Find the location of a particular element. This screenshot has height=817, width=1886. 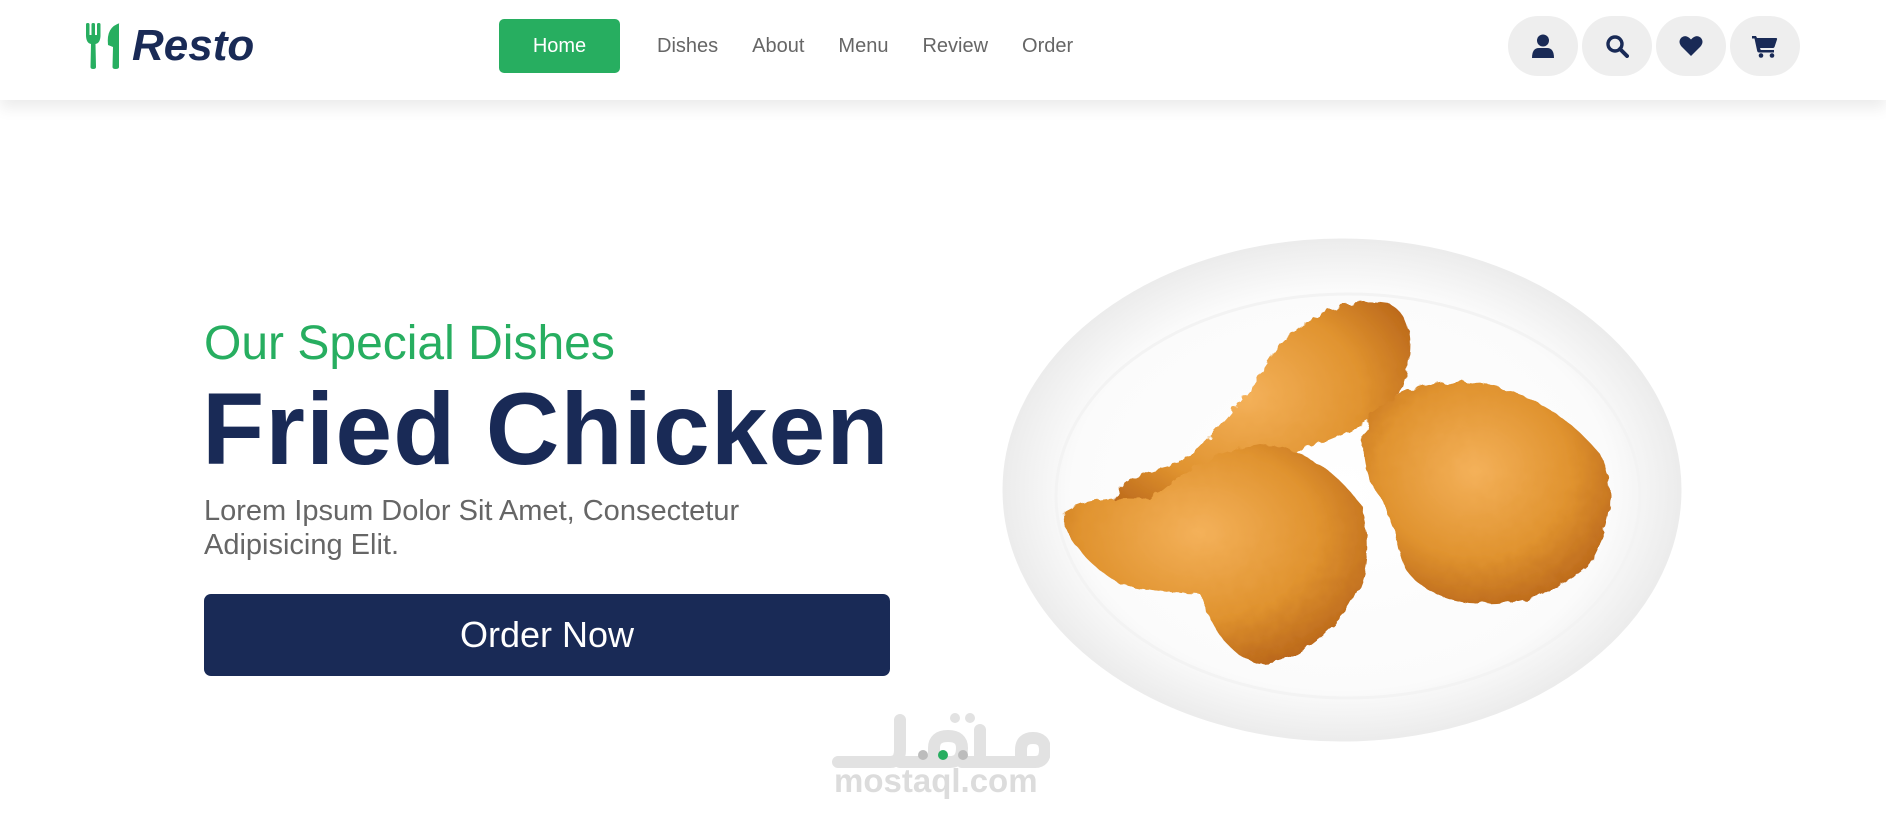

account-button is located at coordinates (1543, 46).